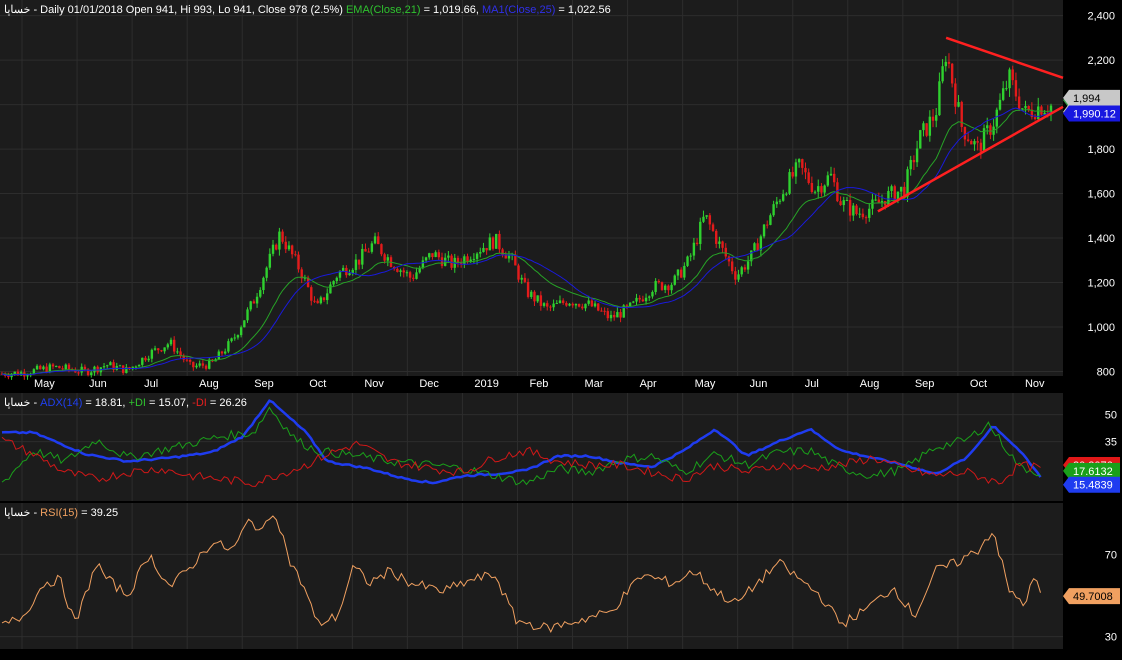  I want to click on mdi-value: = 26.26, so click(226, 403).